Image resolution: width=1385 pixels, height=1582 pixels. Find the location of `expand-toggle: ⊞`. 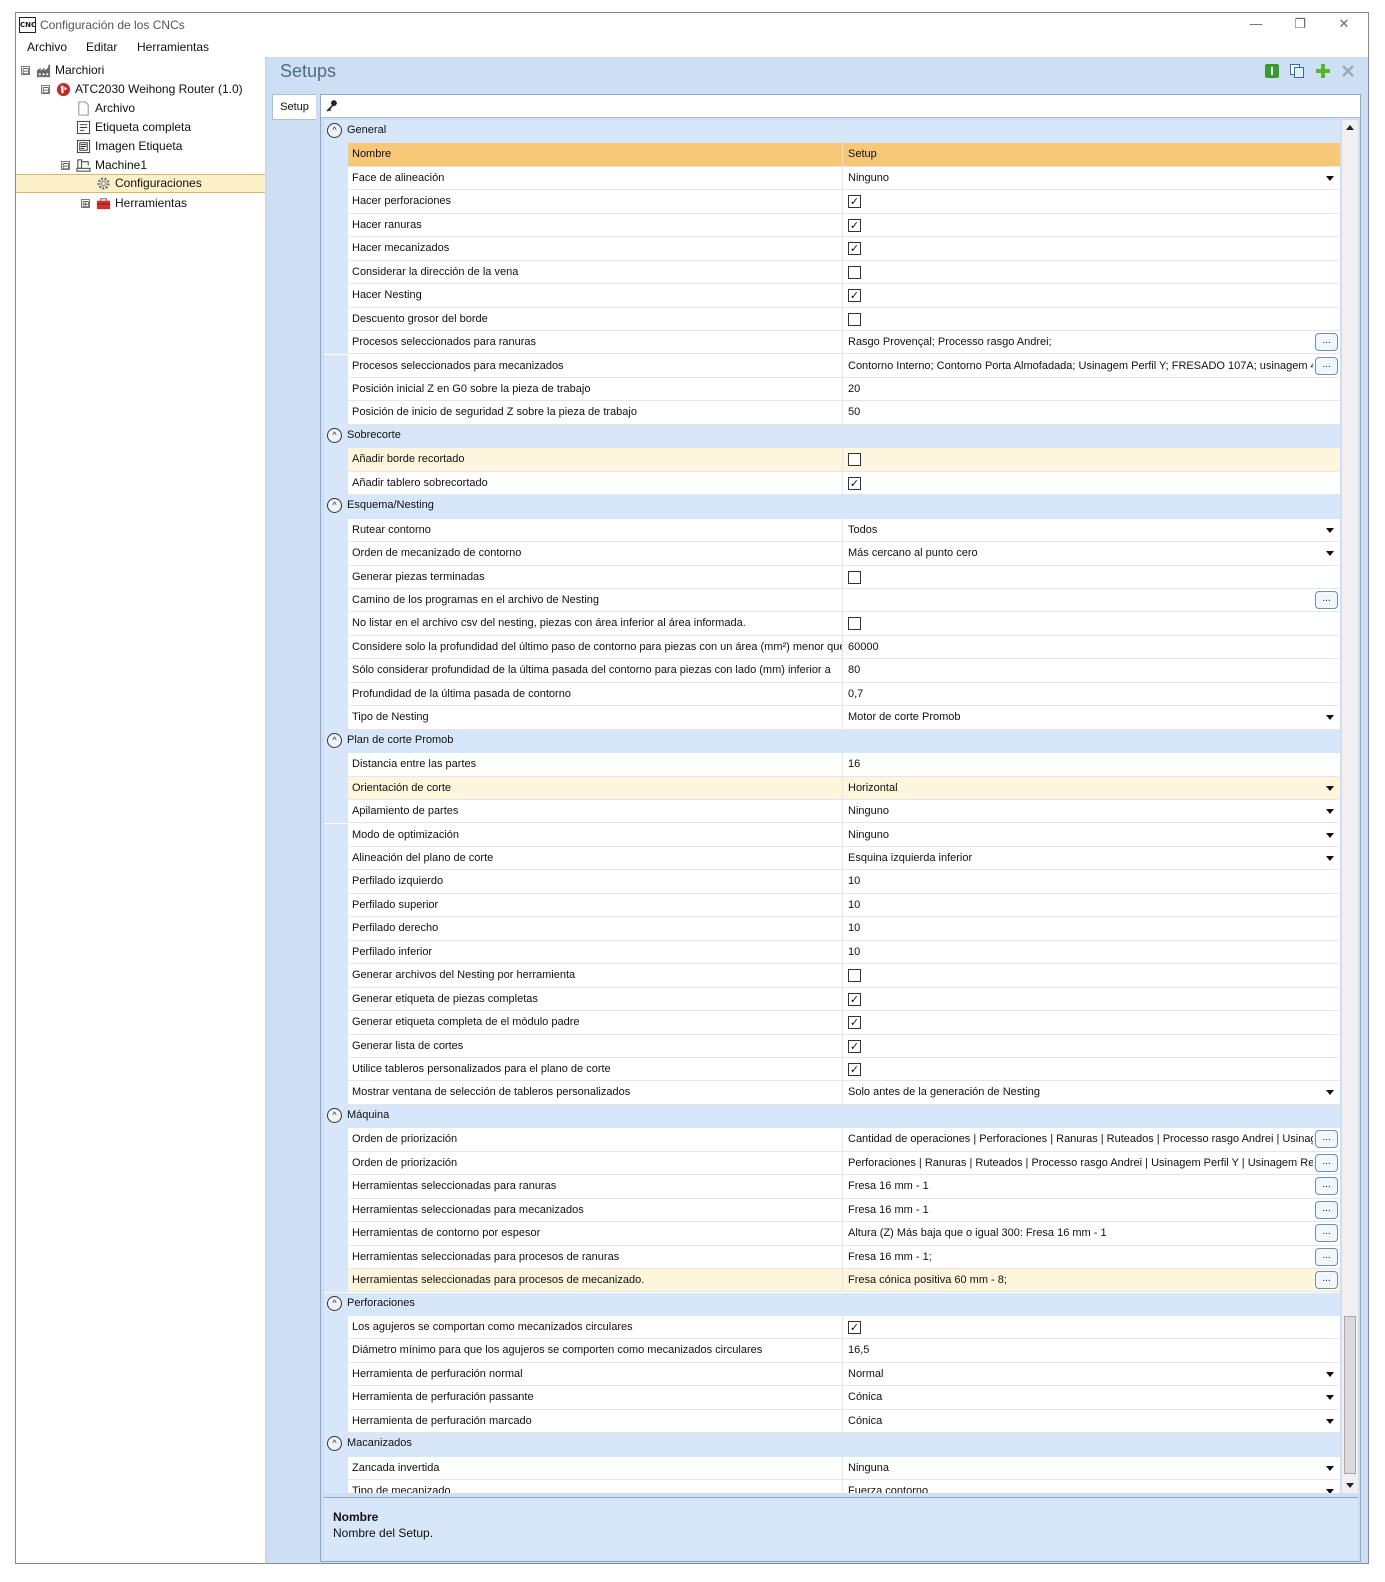

expand-toggle: ⊞ is located at coordinates (85, 204).